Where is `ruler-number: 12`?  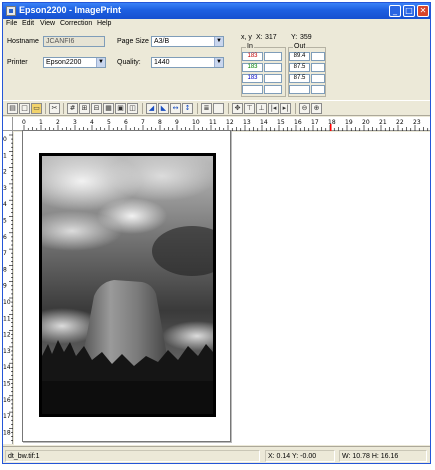
ruler-number: 12 is located at coordinates (7, 335).